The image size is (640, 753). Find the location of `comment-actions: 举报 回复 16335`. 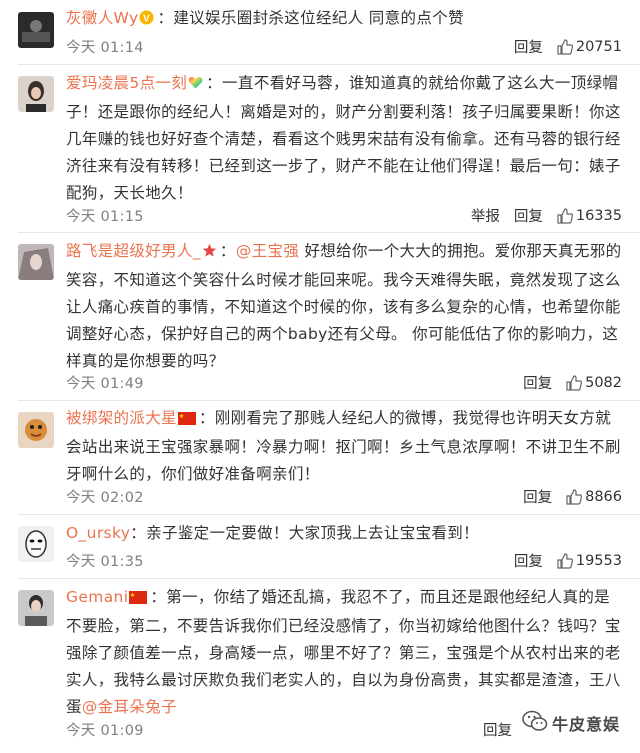

comment-actions: 举报 回复 16335 is located at coordinates (546, 215).